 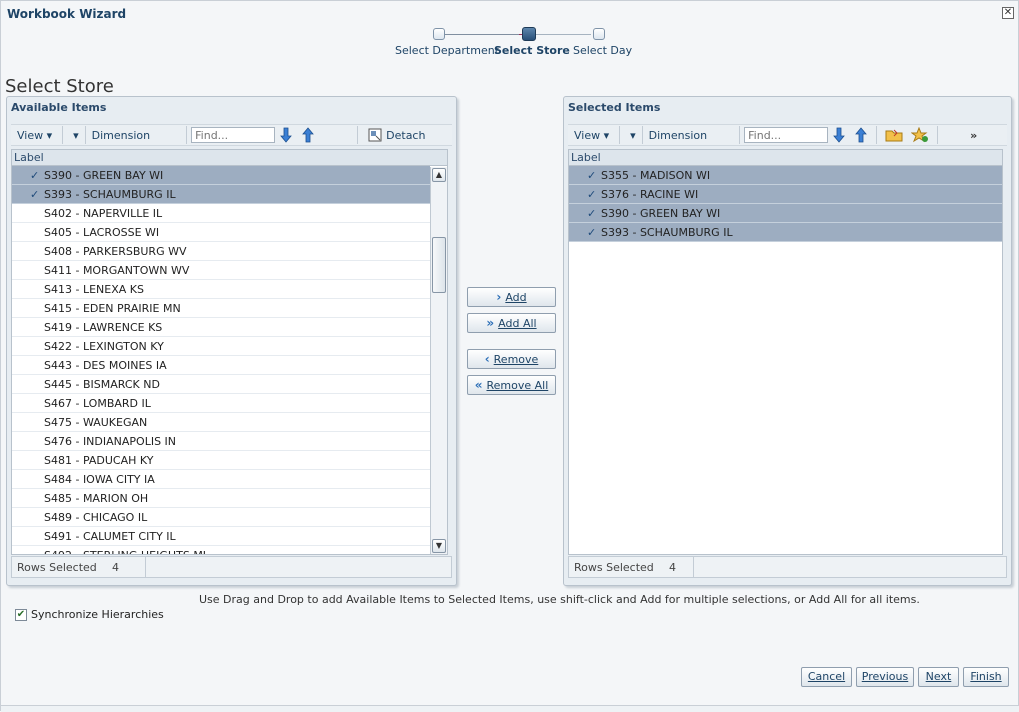 I want to click on add-all-button: » Add All, so click(x=511, y=323).